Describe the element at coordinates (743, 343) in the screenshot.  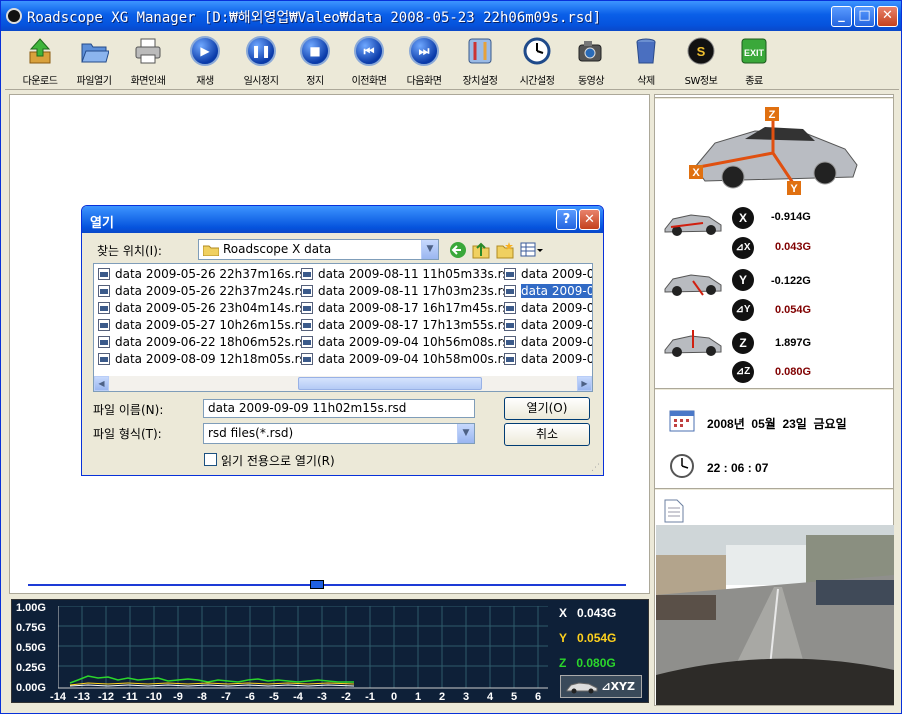
I see `z-axis-button: Z` at that location.